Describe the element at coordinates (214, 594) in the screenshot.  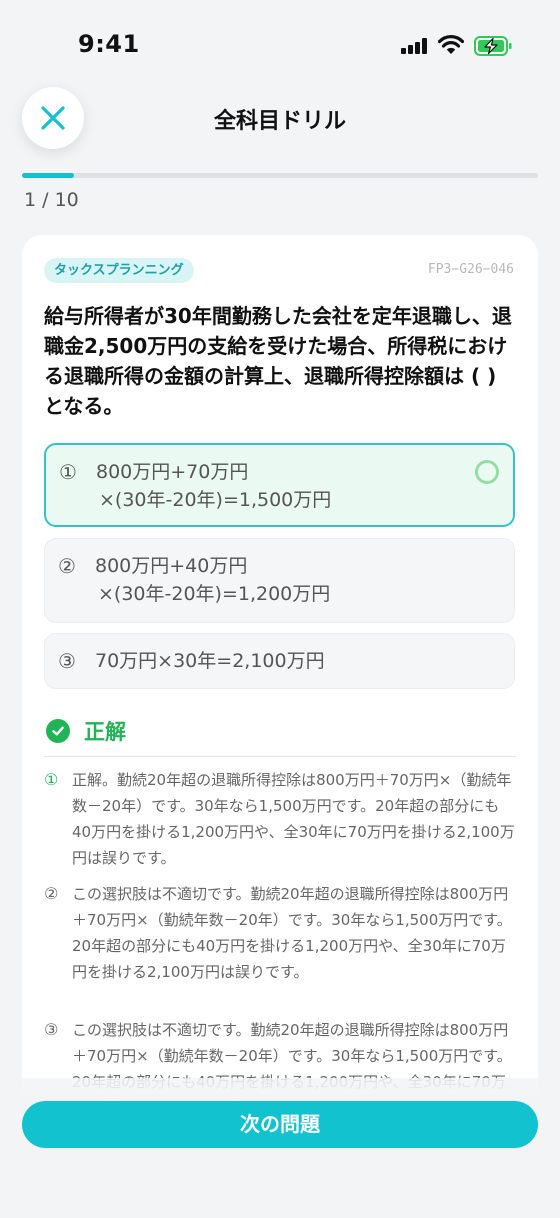
I see `option-line2: ×(30年-20年)=1,200万円` at that location.